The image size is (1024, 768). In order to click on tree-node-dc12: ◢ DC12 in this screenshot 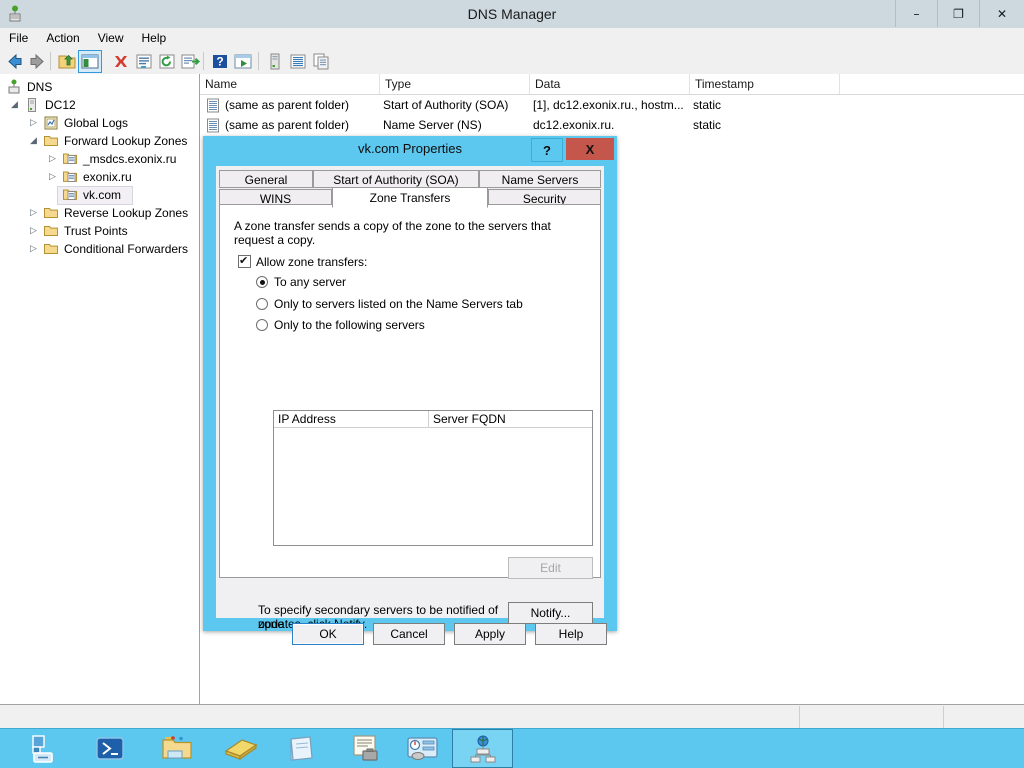, I will do `click(99, 105)`.